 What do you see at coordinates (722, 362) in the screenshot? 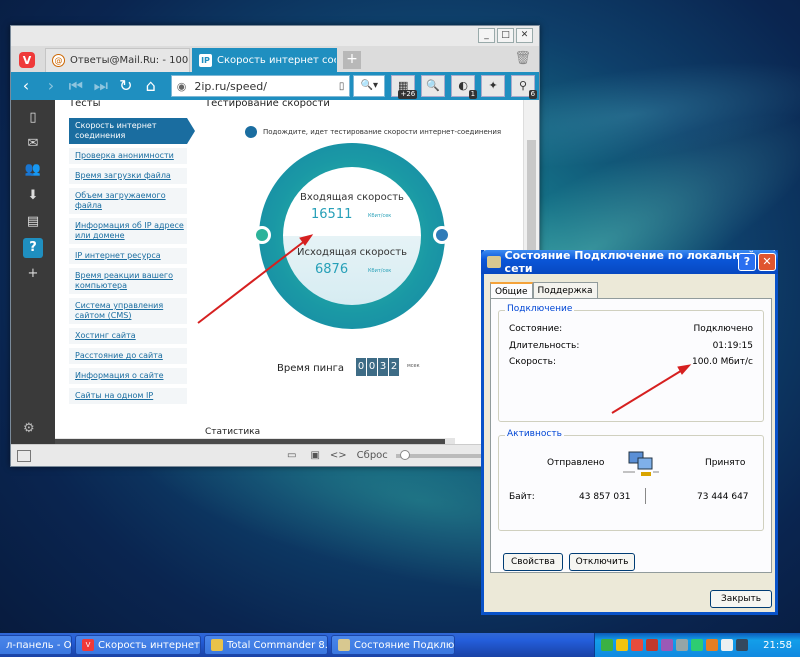
I see `row-value: 100.0 Мбит/с` at bounding box center [722, 362].